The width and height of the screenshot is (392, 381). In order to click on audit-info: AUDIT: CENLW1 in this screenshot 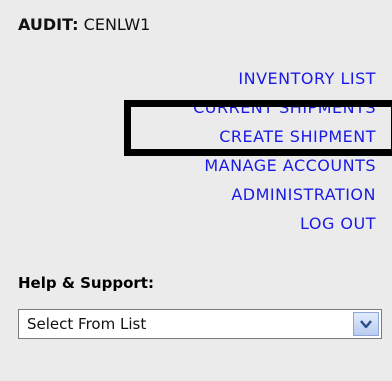, I will do `click(84, 24)`.